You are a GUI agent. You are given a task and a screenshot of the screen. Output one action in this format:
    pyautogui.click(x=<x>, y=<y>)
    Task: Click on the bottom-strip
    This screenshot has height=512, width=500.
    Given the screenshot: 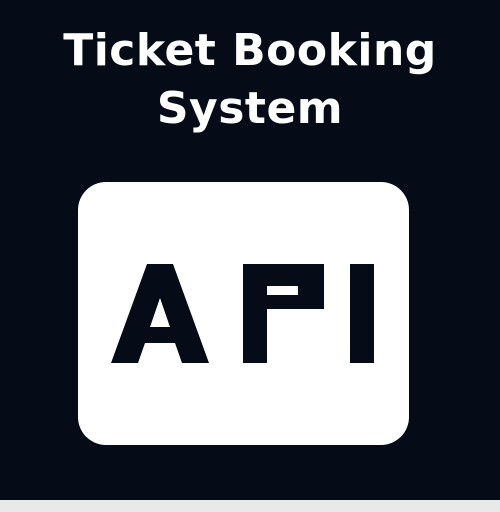 What is the action you would take?
    pyautogui.click(x=250, y=506)
    